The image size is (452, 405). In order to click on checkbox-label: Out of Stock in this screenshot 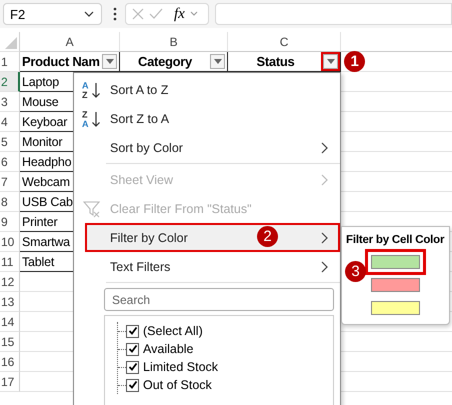, I will do `click(177, 385)`.